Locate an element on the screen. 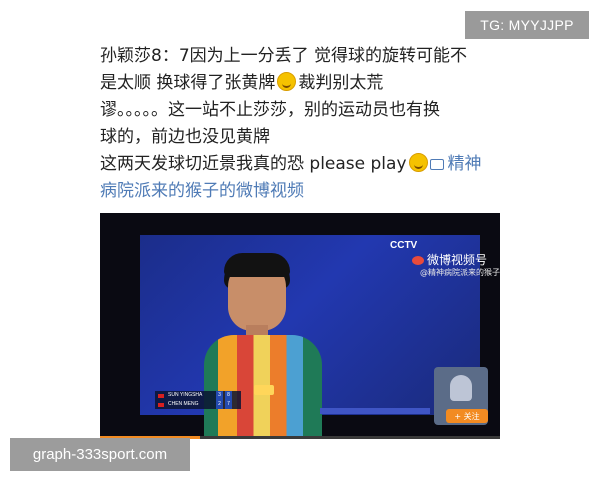 Image resolution: width=600 pixels, height=480 pixels. video-link-text: 精神 is located at coordinates (464, 164).